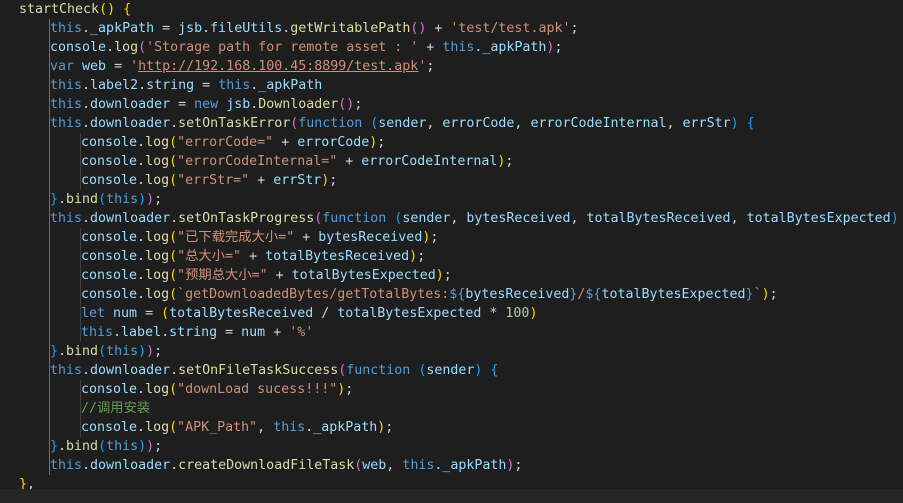 This screenshot has height=503, width=903. Describe the element at coordinates (493, 313) in the screenshot. I see `code-token: *` at that location.